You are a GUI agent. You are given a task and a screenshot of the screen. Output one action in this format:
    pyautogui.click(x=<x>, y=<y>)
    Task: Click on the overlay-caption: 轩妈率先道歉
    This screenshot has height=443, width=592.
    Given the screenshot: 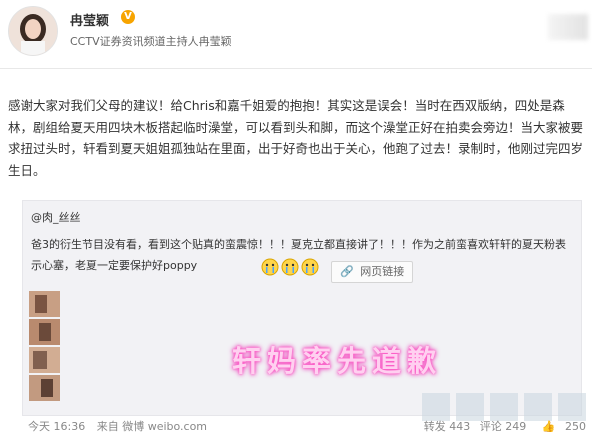 What is the action you would take?
    pyautogui.click(x=337, y=361)
    